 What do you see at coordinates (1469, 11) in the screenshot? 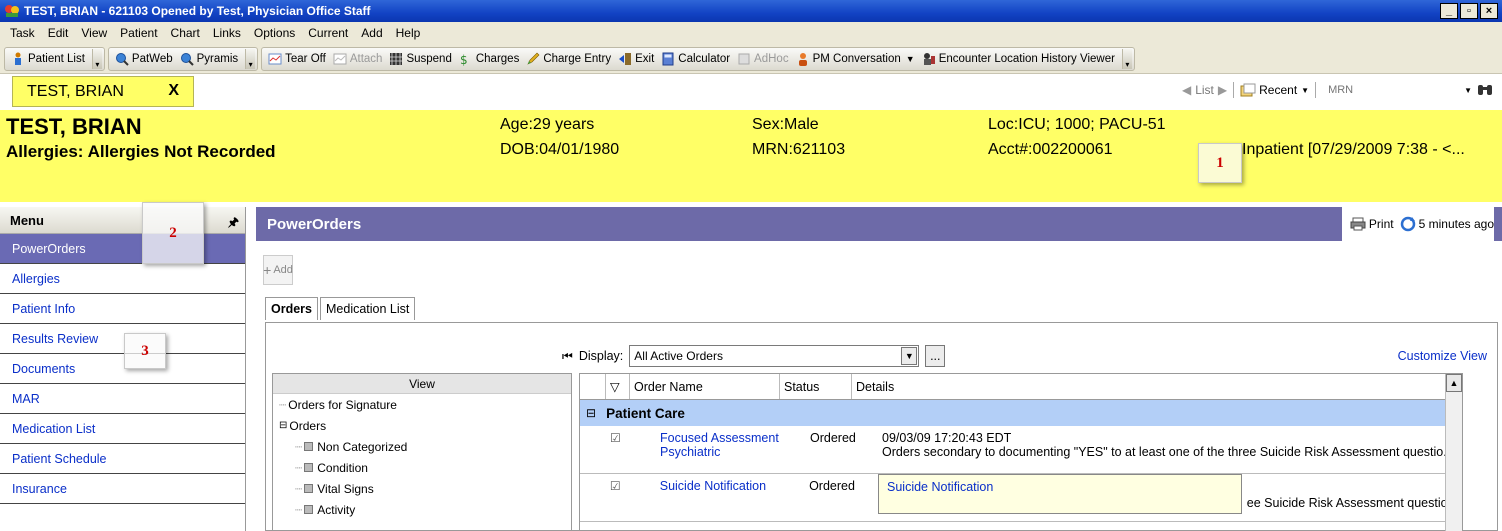
I see `restore-button: ▫` at bounding box center [1469, 11].